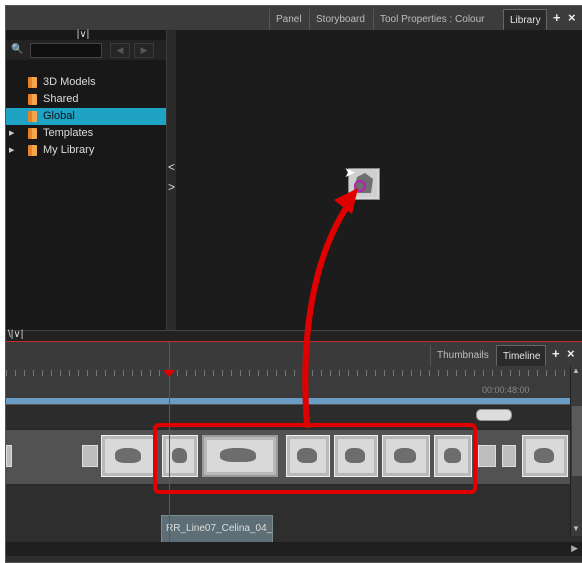 Image resolution: width=582 pixels, height=563 pixels. I want to click on ruler-ticks, so click(288, 373).